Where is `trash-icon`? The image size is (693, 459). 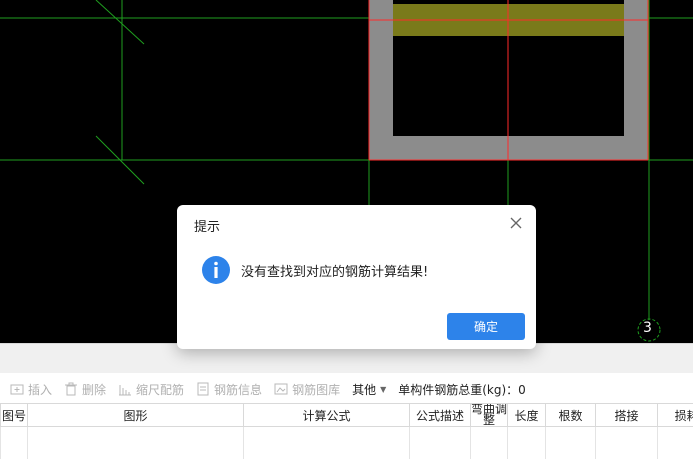
trash-icon is located at coordinates (71, 389).